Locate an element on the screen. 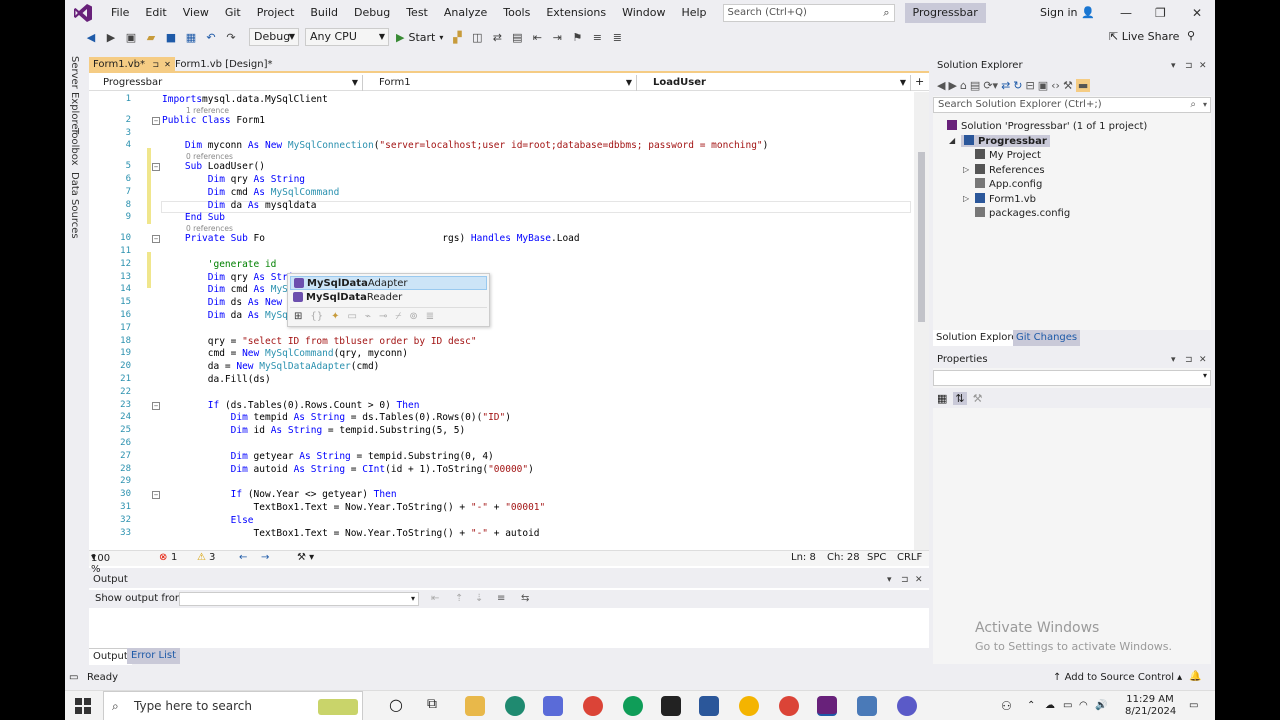 The width and height of the screenshot is (1280, 720). show-hidden-icons-icon: ⌃ is located at coordinates (1031, 705).